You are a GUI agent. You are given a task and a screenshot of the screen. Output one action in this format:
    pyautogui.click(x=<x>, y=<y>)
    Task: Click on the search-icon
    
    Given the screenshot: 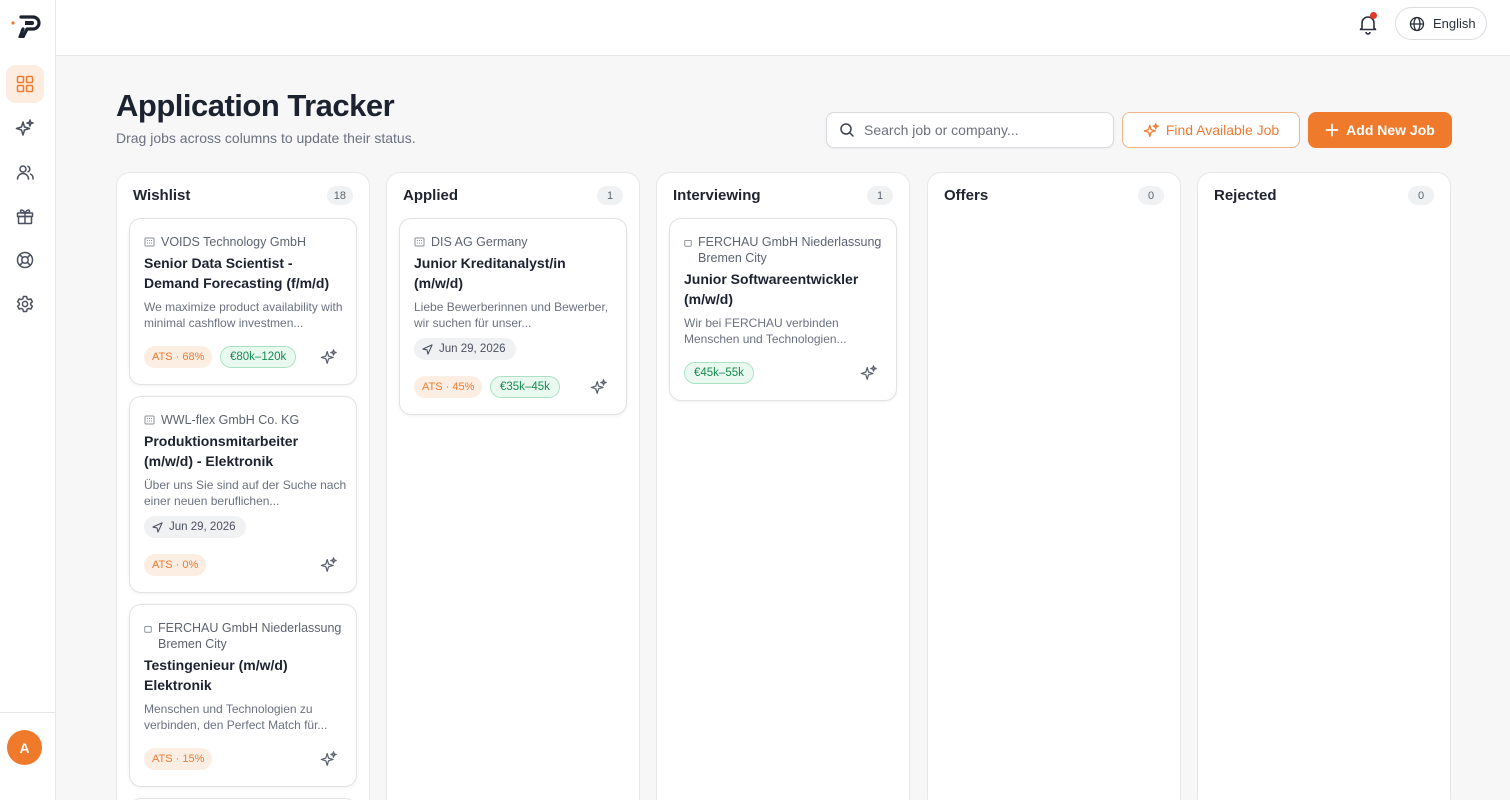 What is the action you would take?
    pyautogui.click(x=847, y=130)
    